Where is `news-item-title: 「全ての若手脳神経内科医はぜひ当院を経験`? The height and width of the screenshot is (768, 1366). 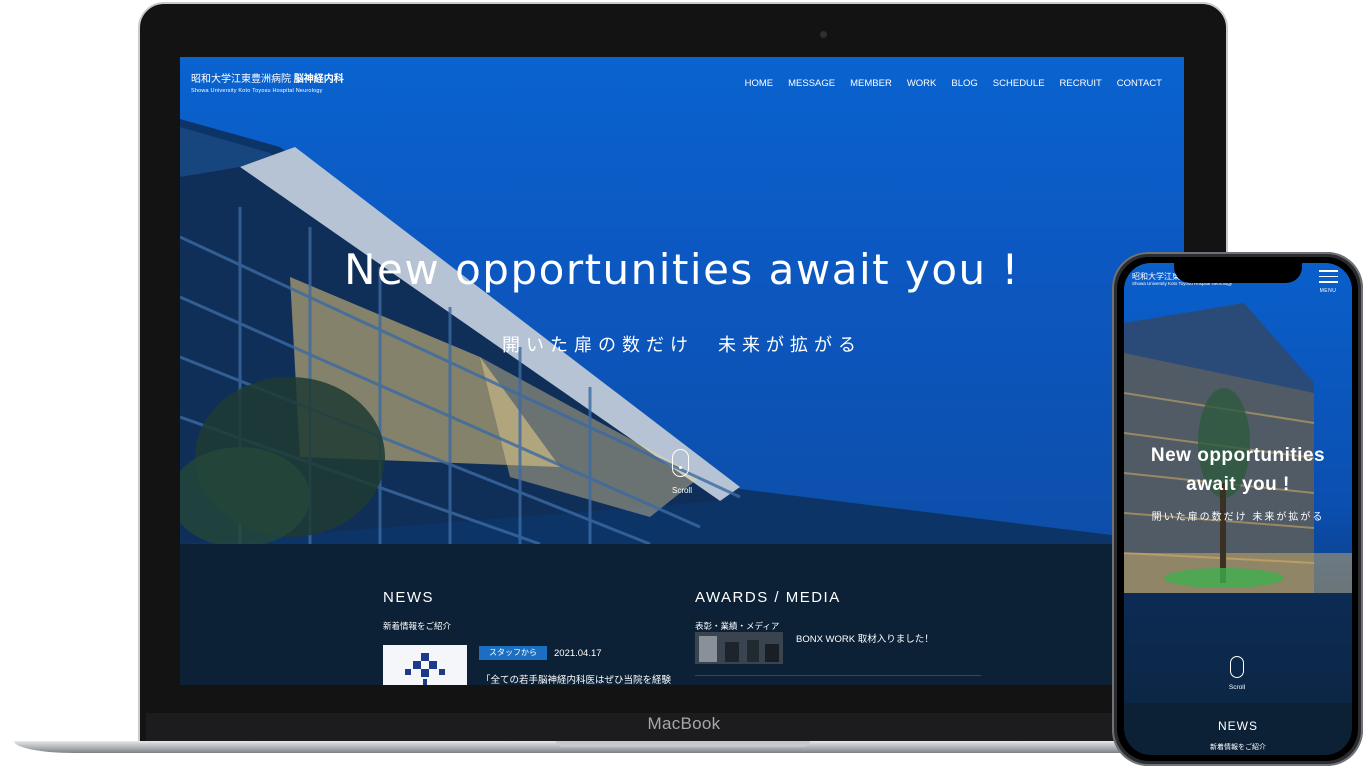 news-item-title: 「全ての若手脳神経内科医はぜひ当院を経験 is located at coordinates (576, 678).